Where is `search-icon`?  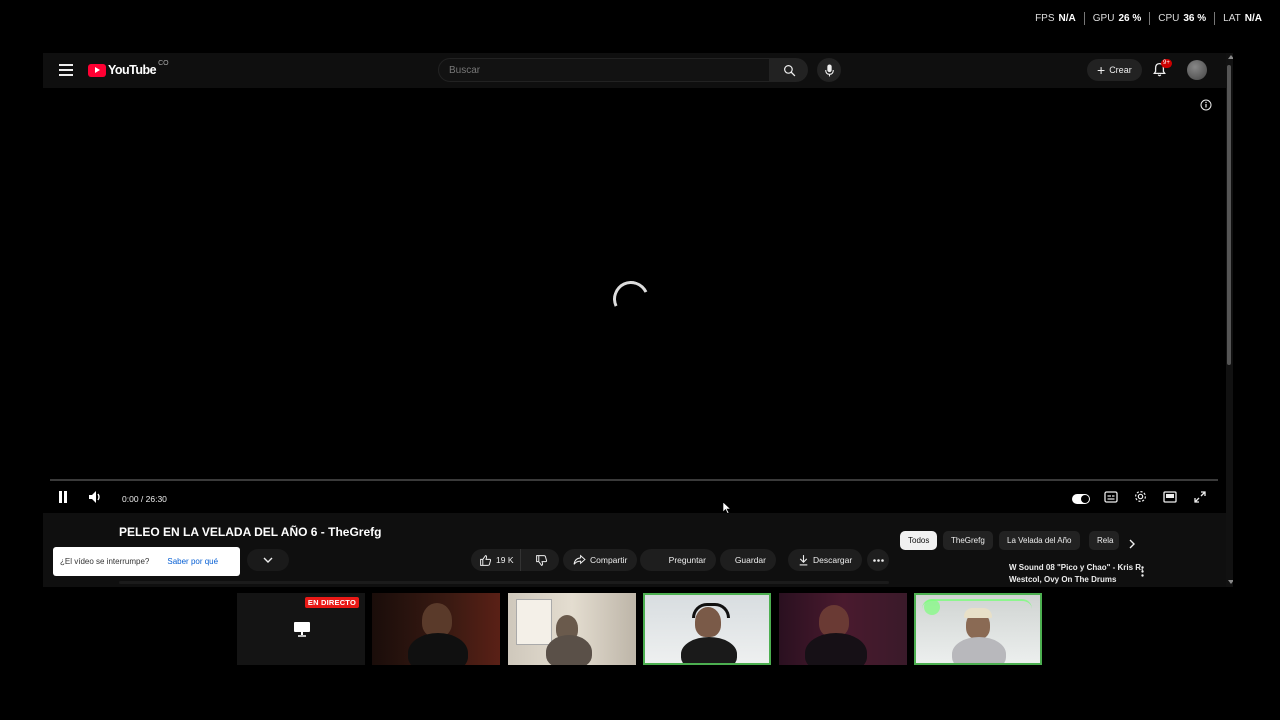 search-icon is located at coordinates (789, 70).